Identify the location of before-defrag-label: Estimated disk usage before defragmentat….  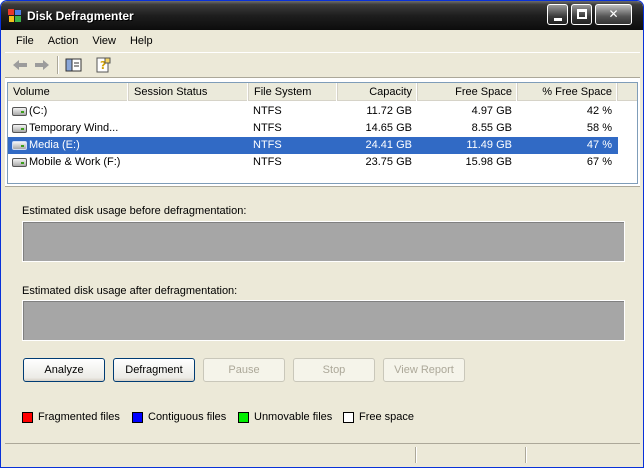
(134, 211).